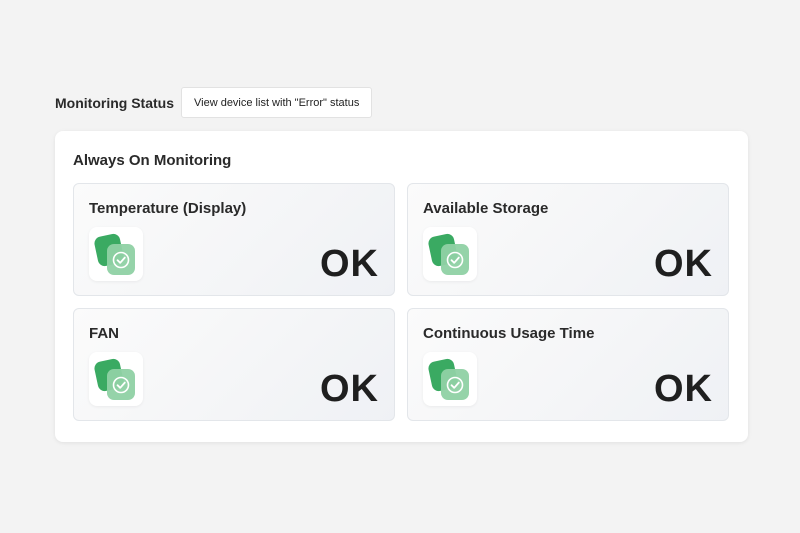 Image resolution: width=800 pixels, height=533 pixels. I want to click on card-temperature-display: Temperature (Display) OK, so click(234, 239).